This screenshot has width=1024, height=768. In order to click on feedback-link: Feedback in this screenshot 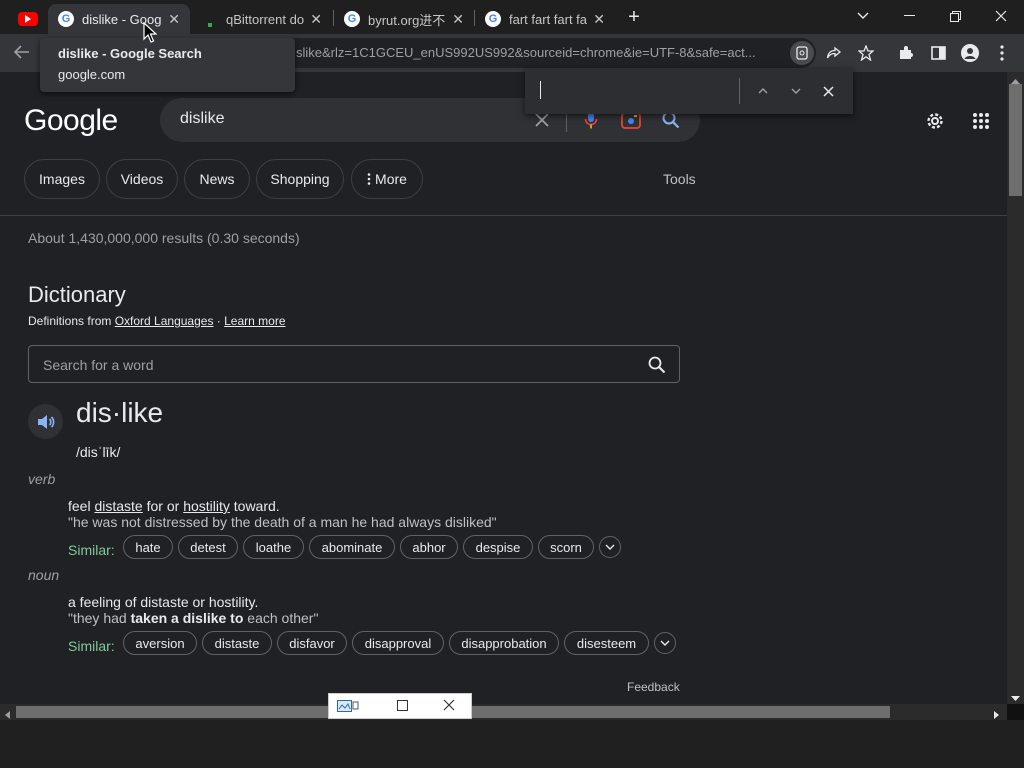, I will do `click(653, 687)`.